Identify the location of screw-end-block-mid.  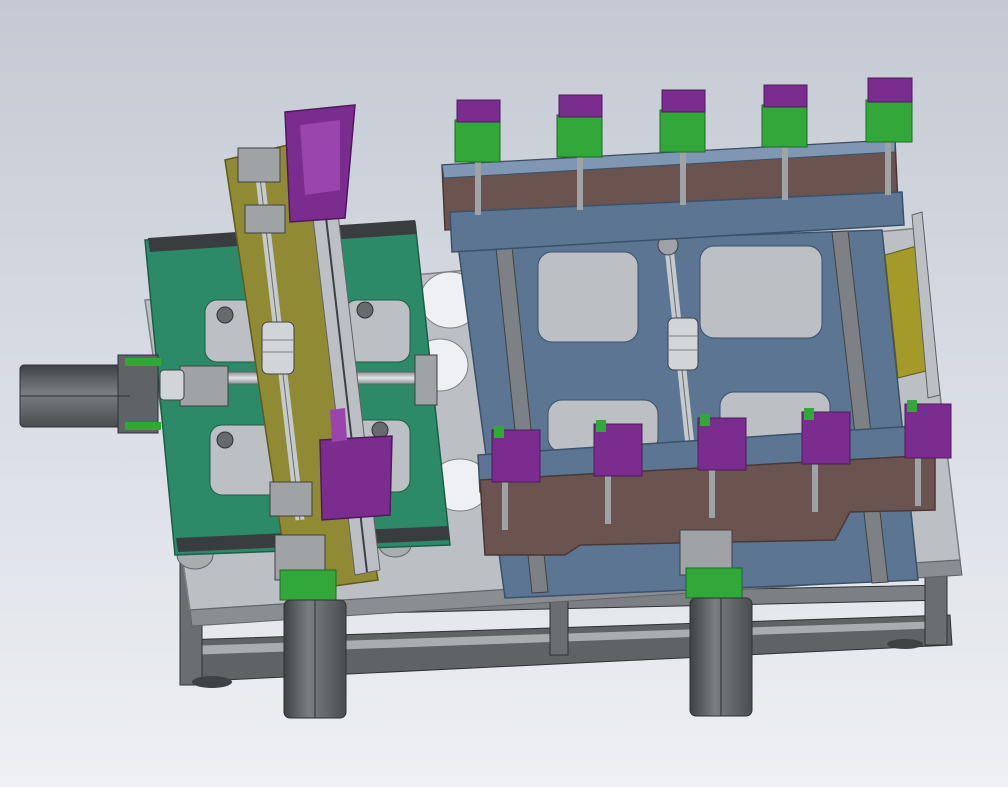
(265, 219).